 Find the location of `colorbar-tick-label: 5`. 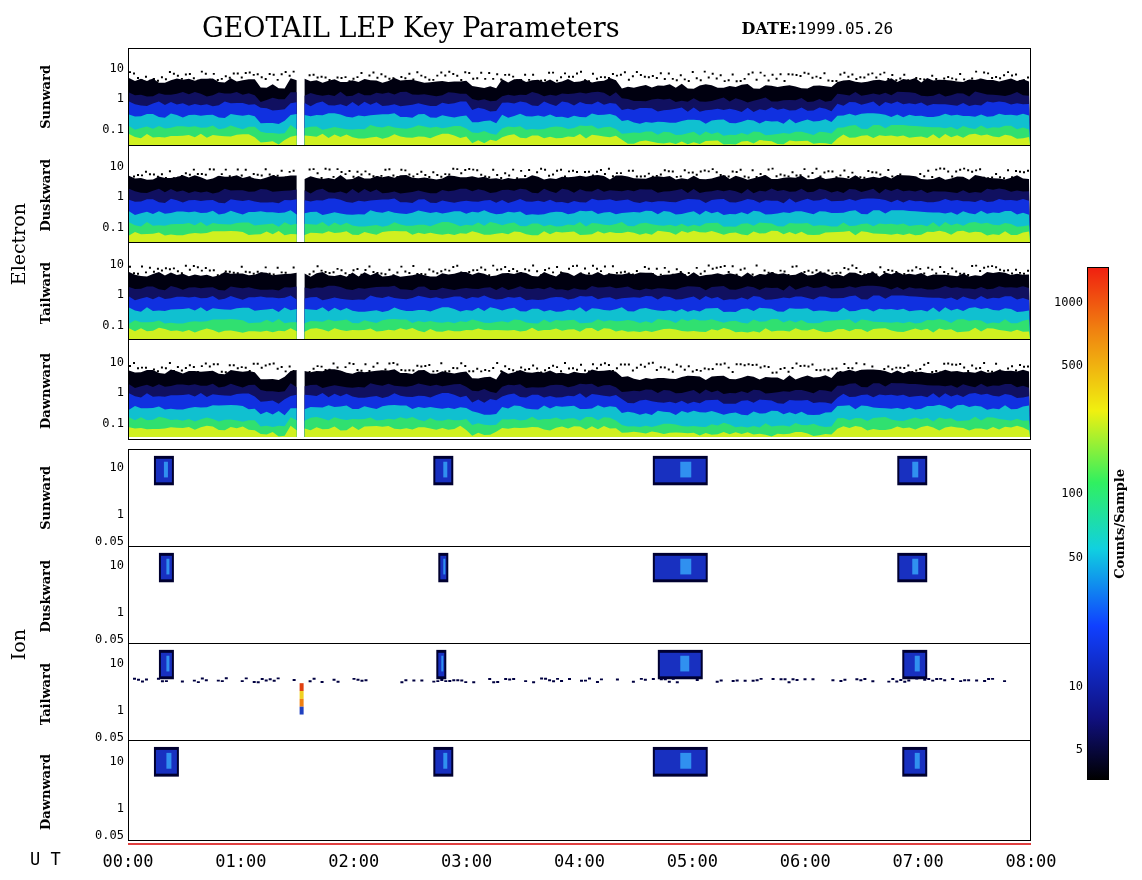

colorbar-tick-label: 5 is located at coordinates (1079, 749).